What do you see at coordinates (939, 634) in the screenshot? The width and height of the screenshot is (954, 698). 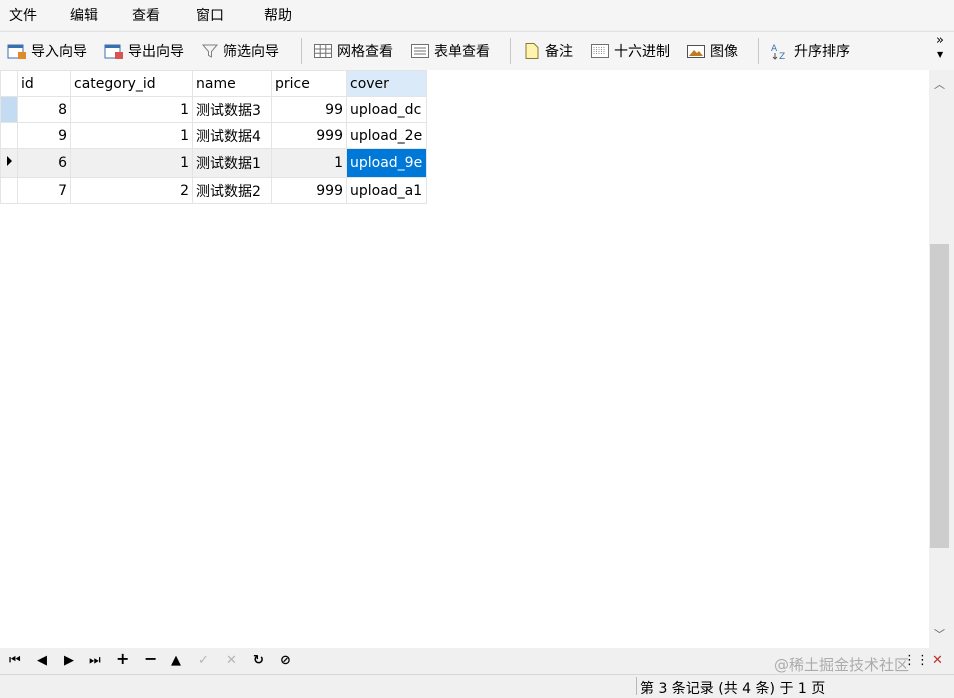 I see `scroll-down-icon: ﹀` at bounding box center [939, 634].